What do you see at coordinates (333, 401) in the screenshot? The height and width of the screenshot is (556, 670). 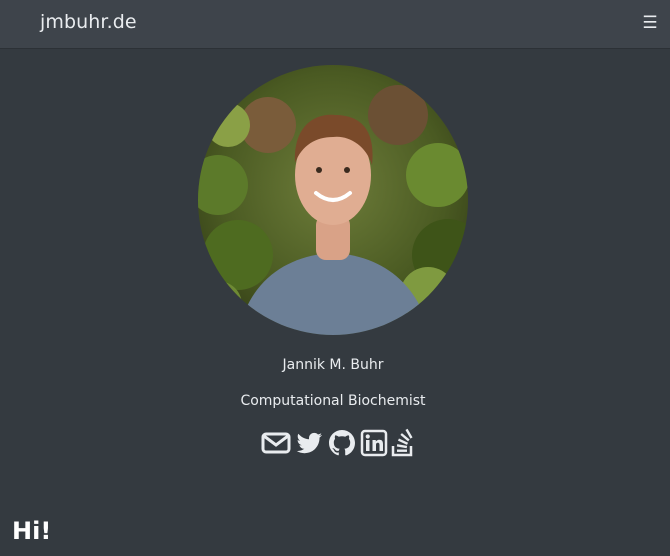 I see `profile-title: Computational Biochemist` at bounding box center [333, 401].